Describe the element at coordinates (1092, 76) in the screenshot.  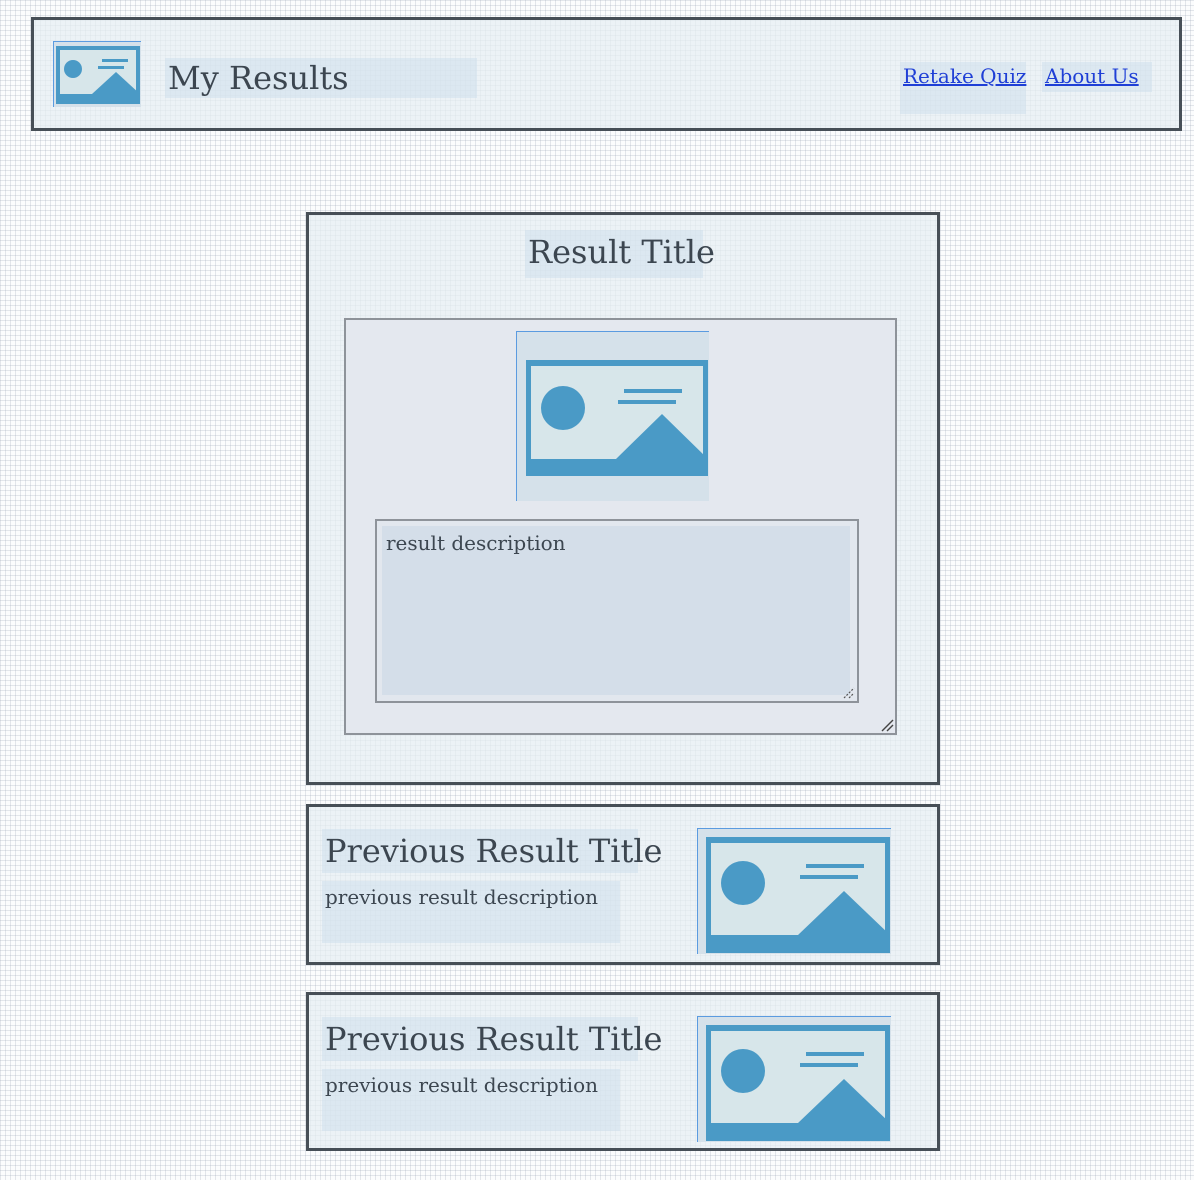
I see `nav-link-about-us: About Us` at that location.